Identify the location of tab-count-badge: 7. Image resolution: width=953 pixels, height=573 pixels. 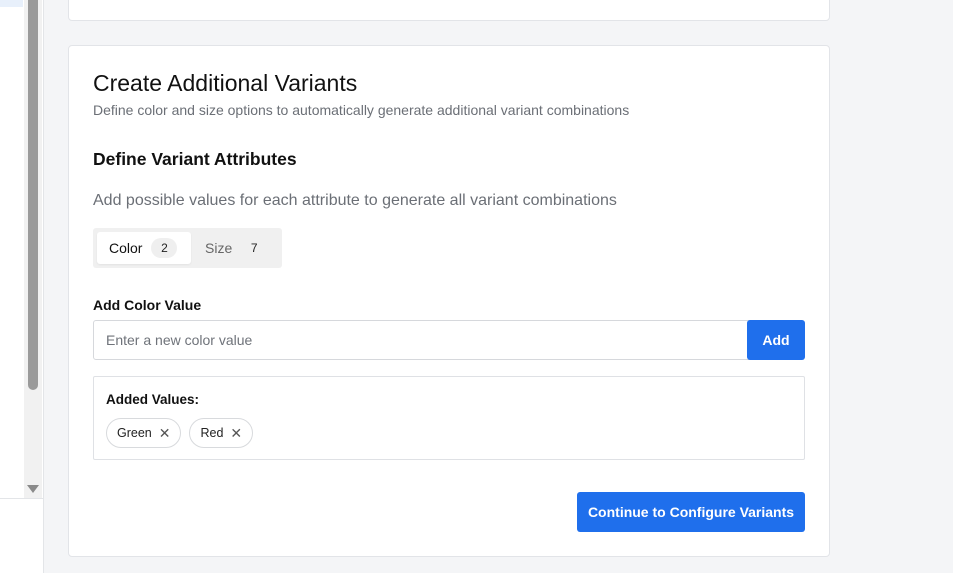
(254, 248).